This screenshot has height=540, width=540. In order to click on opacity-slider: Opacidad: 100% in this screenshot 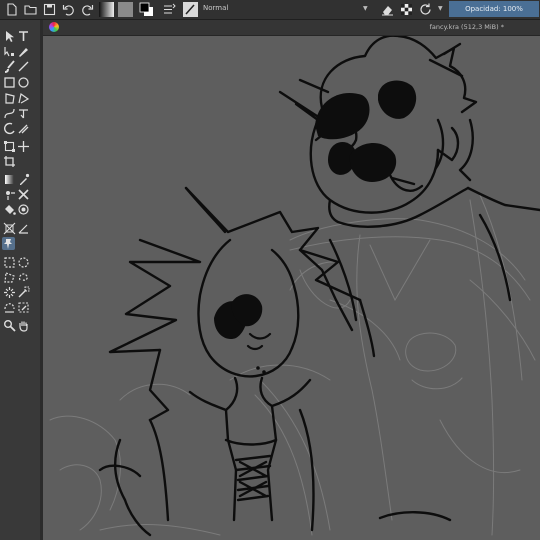, I will do `click(494, 9)`.